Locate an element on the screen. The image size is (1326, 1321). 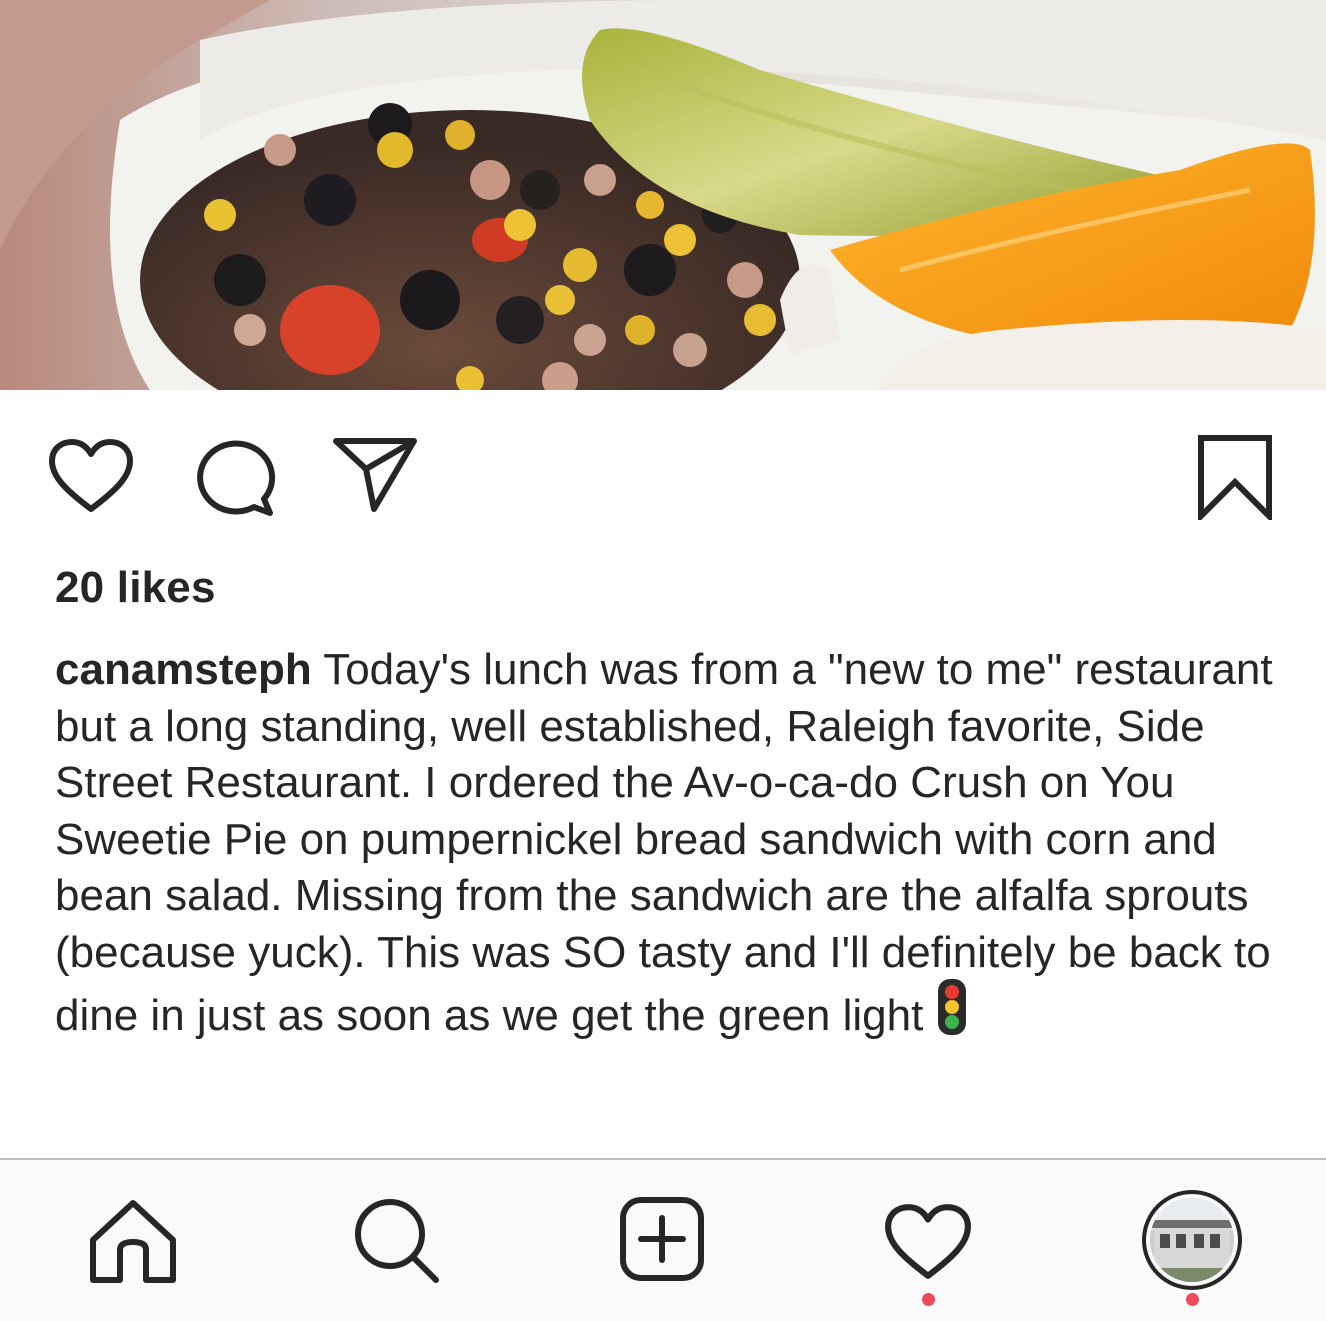
activity-heart-icon is located at coordinates (928, 1244).